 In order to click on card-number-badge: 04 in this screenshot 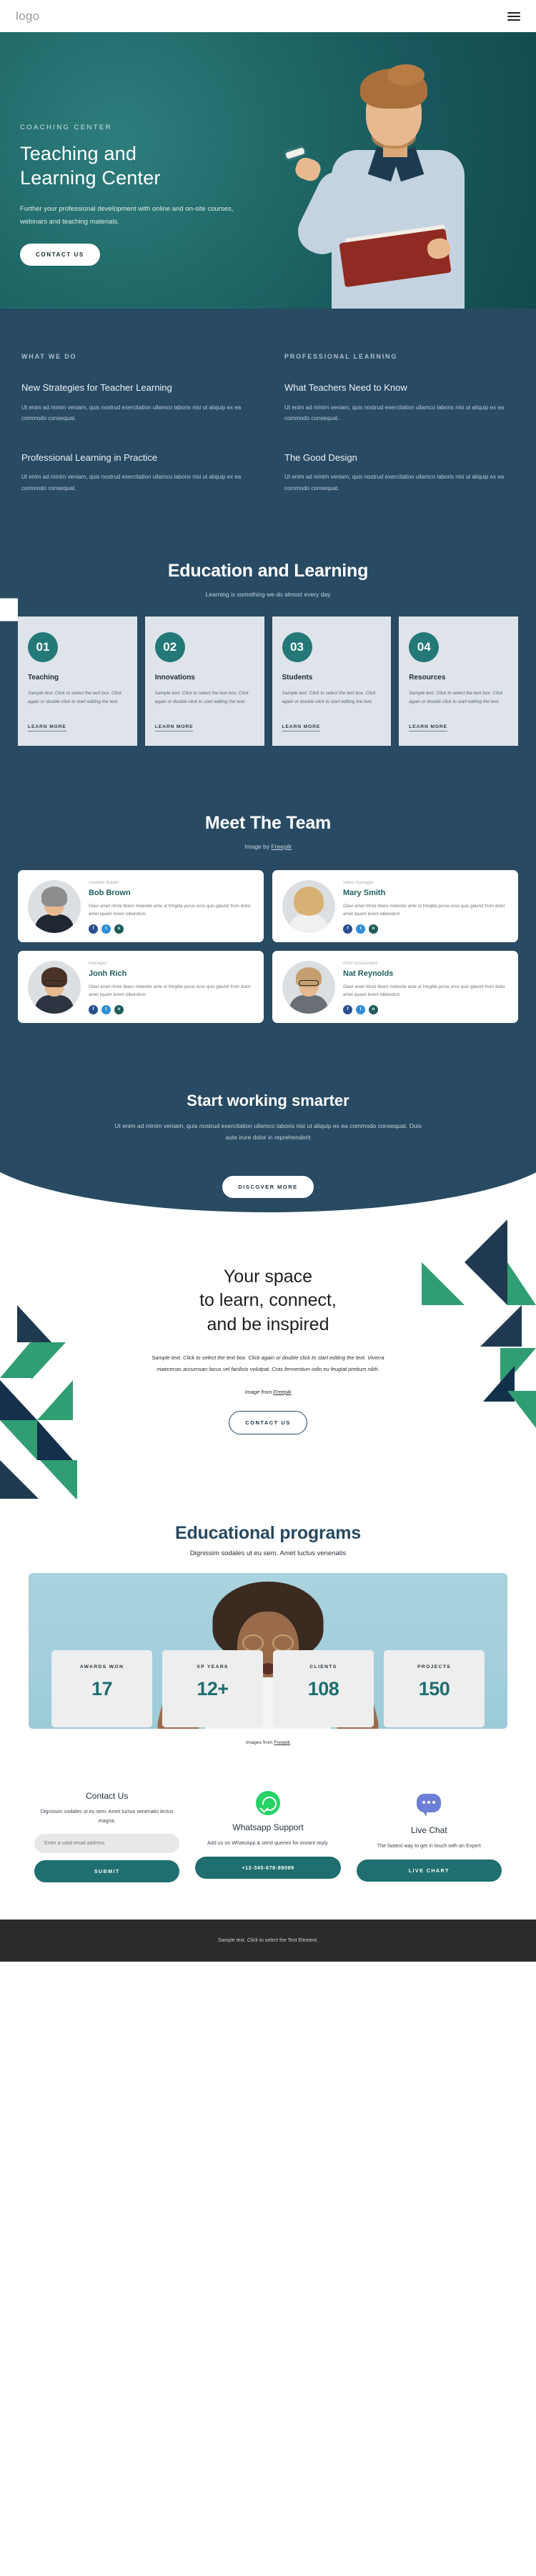, I will do `click(424, 647)`.